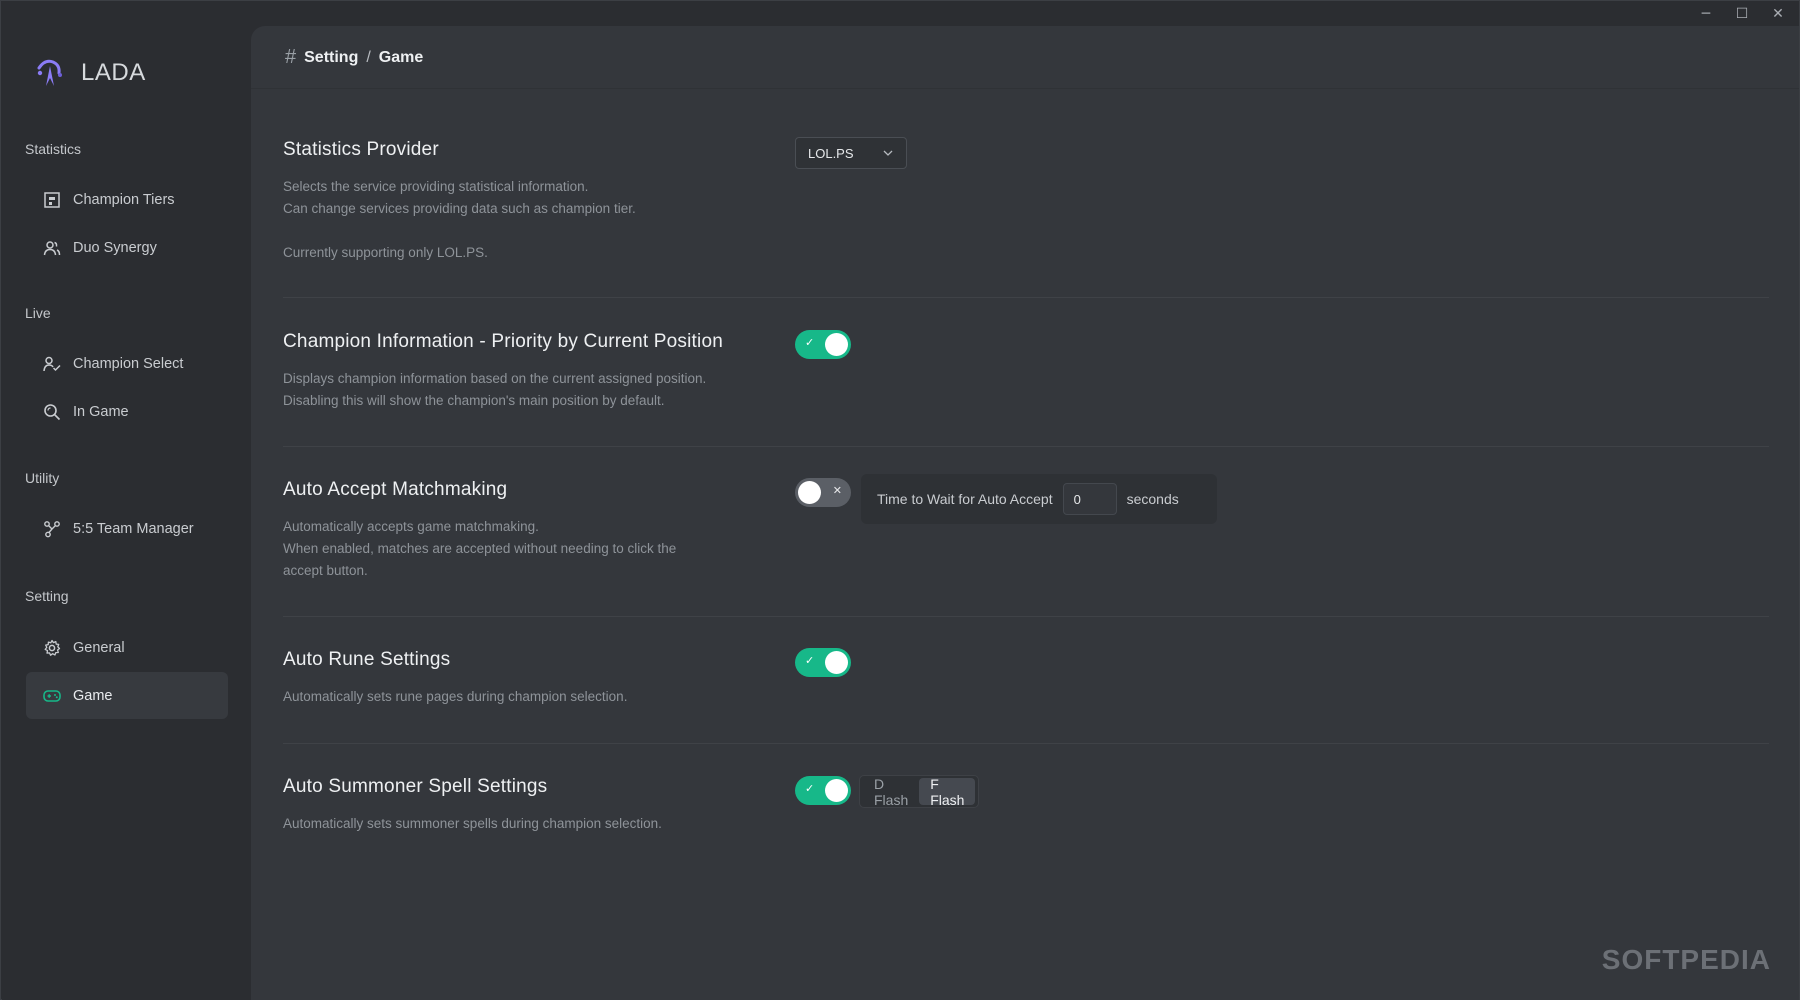 This screenshot has width=1800, height=1000. I want to click on sidebar-item-duo-synergy: Duo Synergy, so click(127, 247).